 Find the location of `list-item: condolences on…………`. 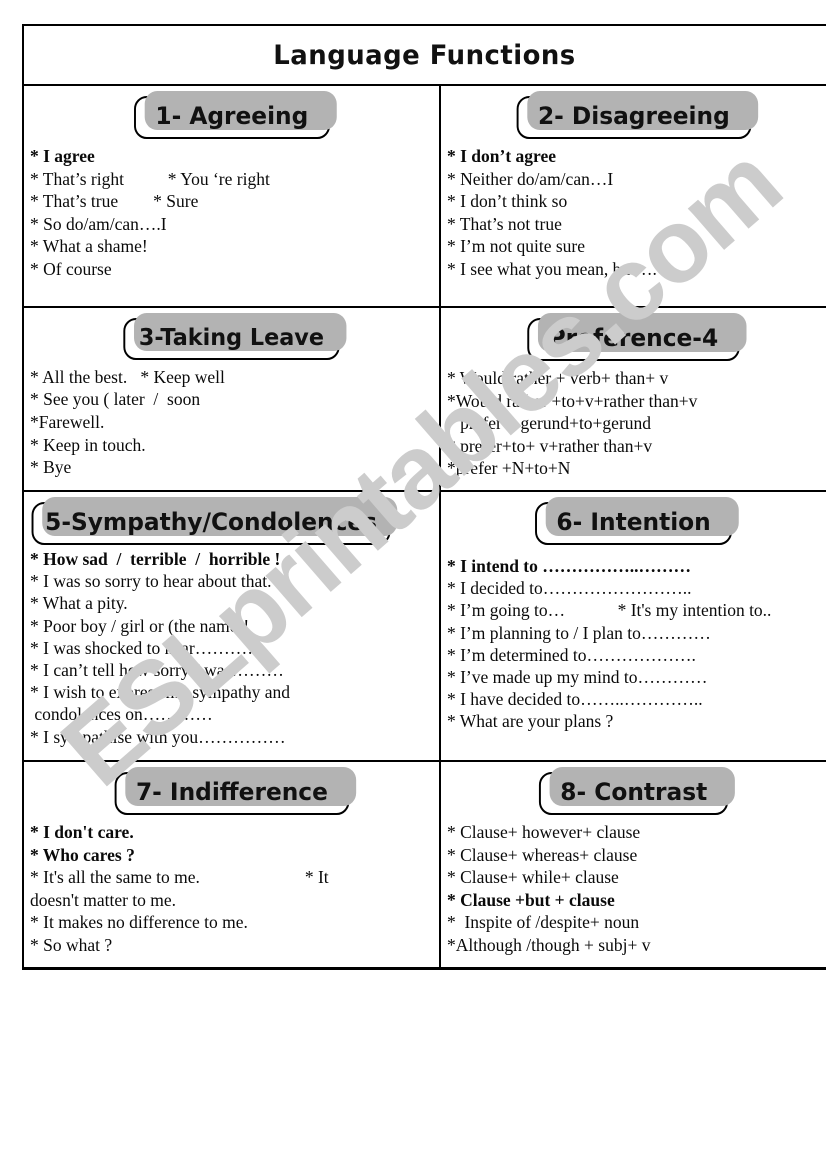

list-item: condolences on………… is located at coordinates (121, 714).